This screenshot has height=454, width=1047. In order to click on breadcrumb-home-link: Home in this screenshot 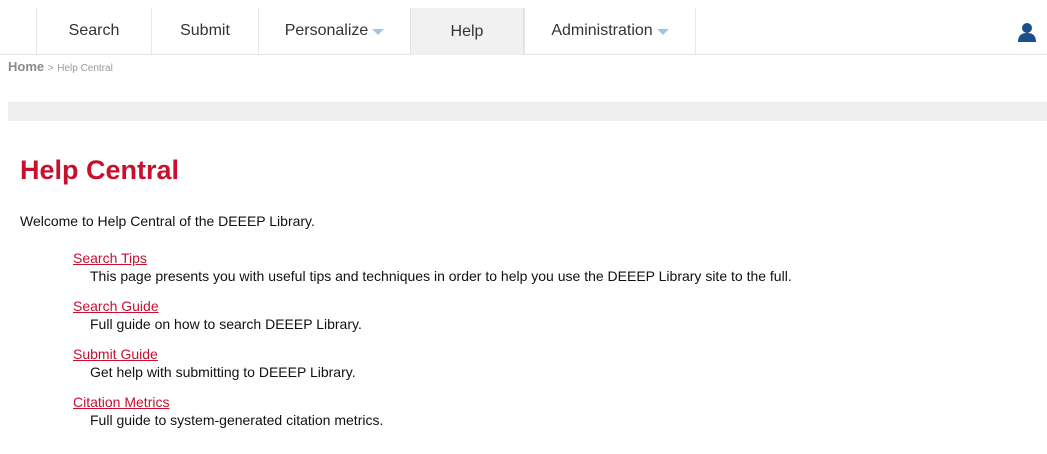, I will do `click(26, 66)`.